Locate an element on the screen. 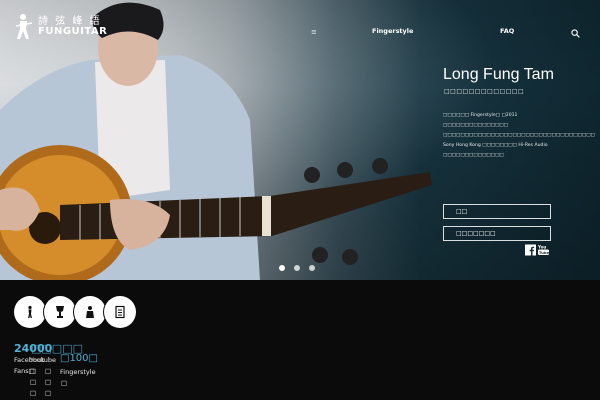 Image resolution: width=600 pixels, height=400 pixels. figure-icon is located at coordinates (90, 312).